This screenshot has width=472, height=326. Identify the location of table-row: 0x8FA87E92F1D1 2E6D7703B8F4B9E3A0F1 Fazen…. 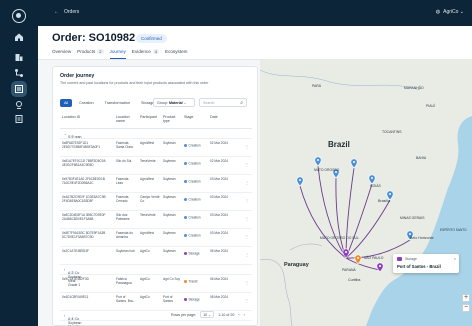
(156, 148).